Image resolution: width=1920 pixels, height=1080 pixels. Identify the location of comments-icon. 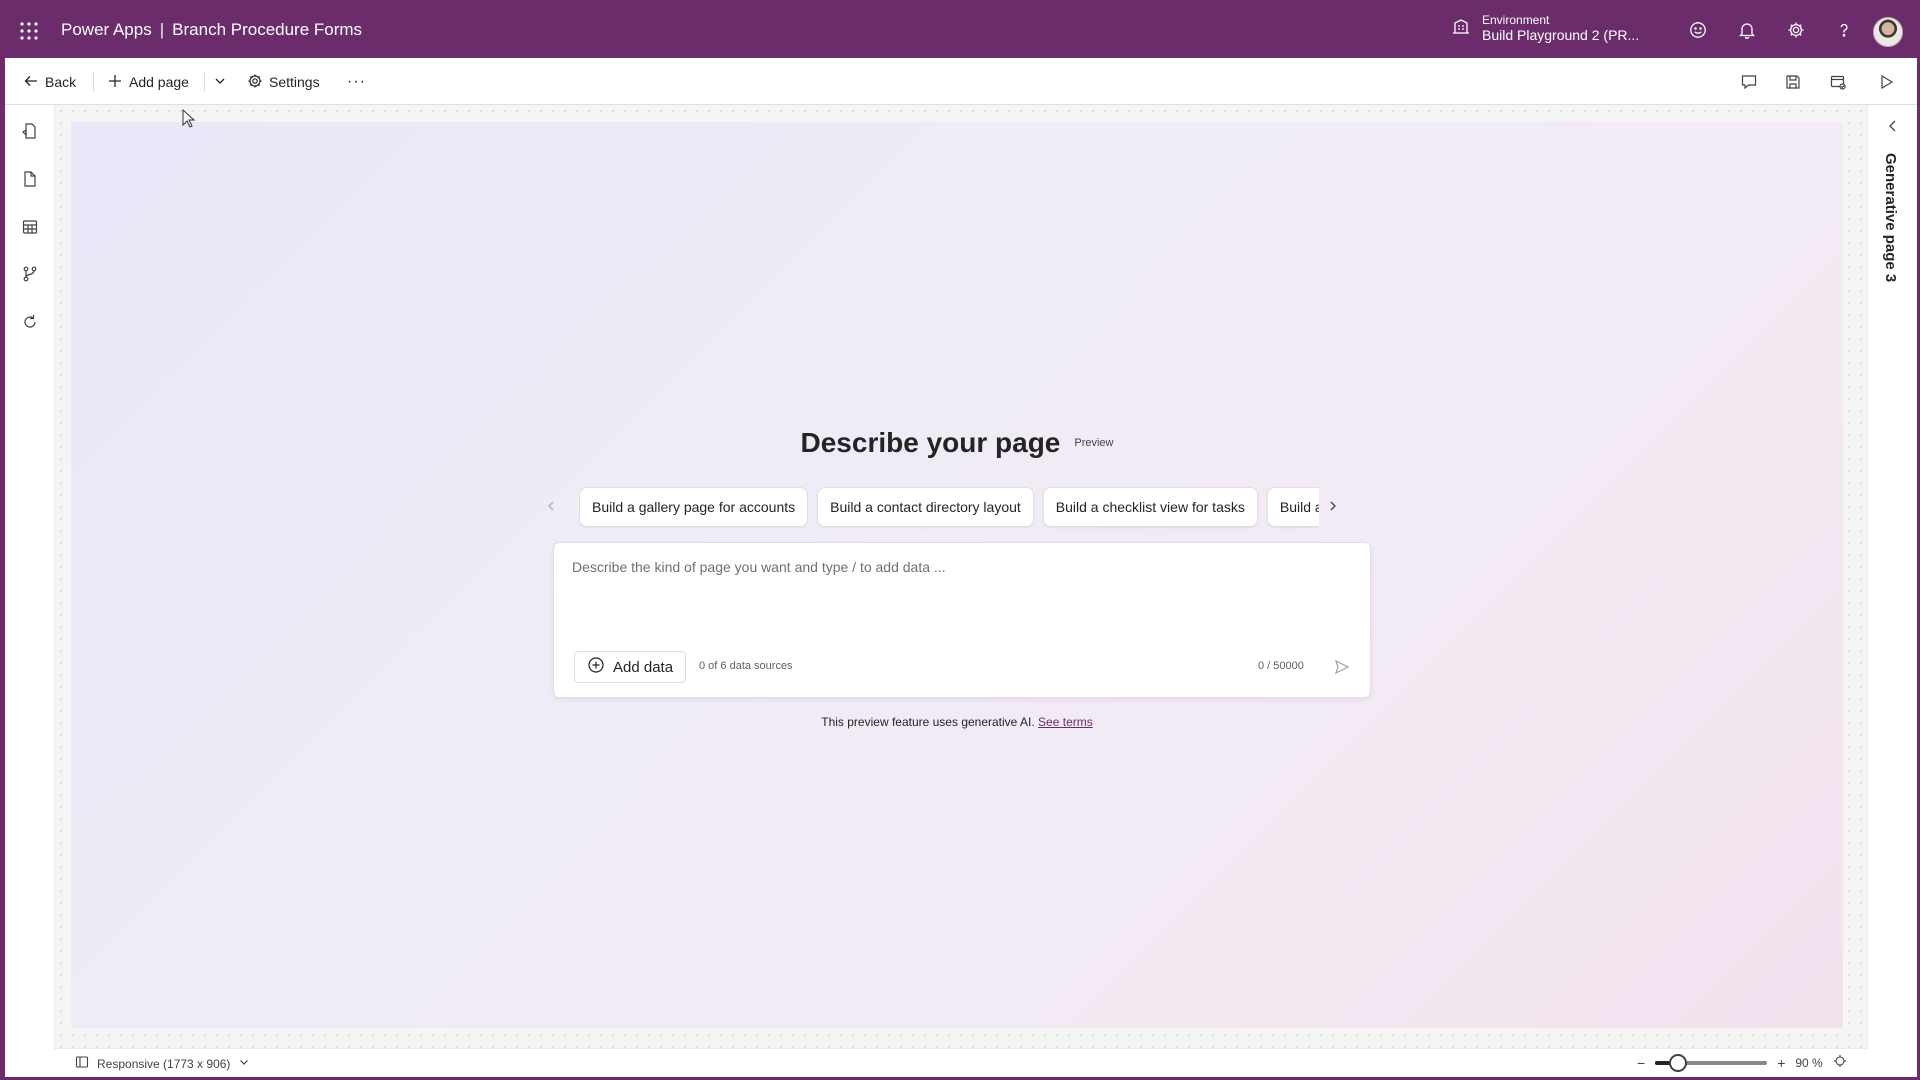
(1749, 82).